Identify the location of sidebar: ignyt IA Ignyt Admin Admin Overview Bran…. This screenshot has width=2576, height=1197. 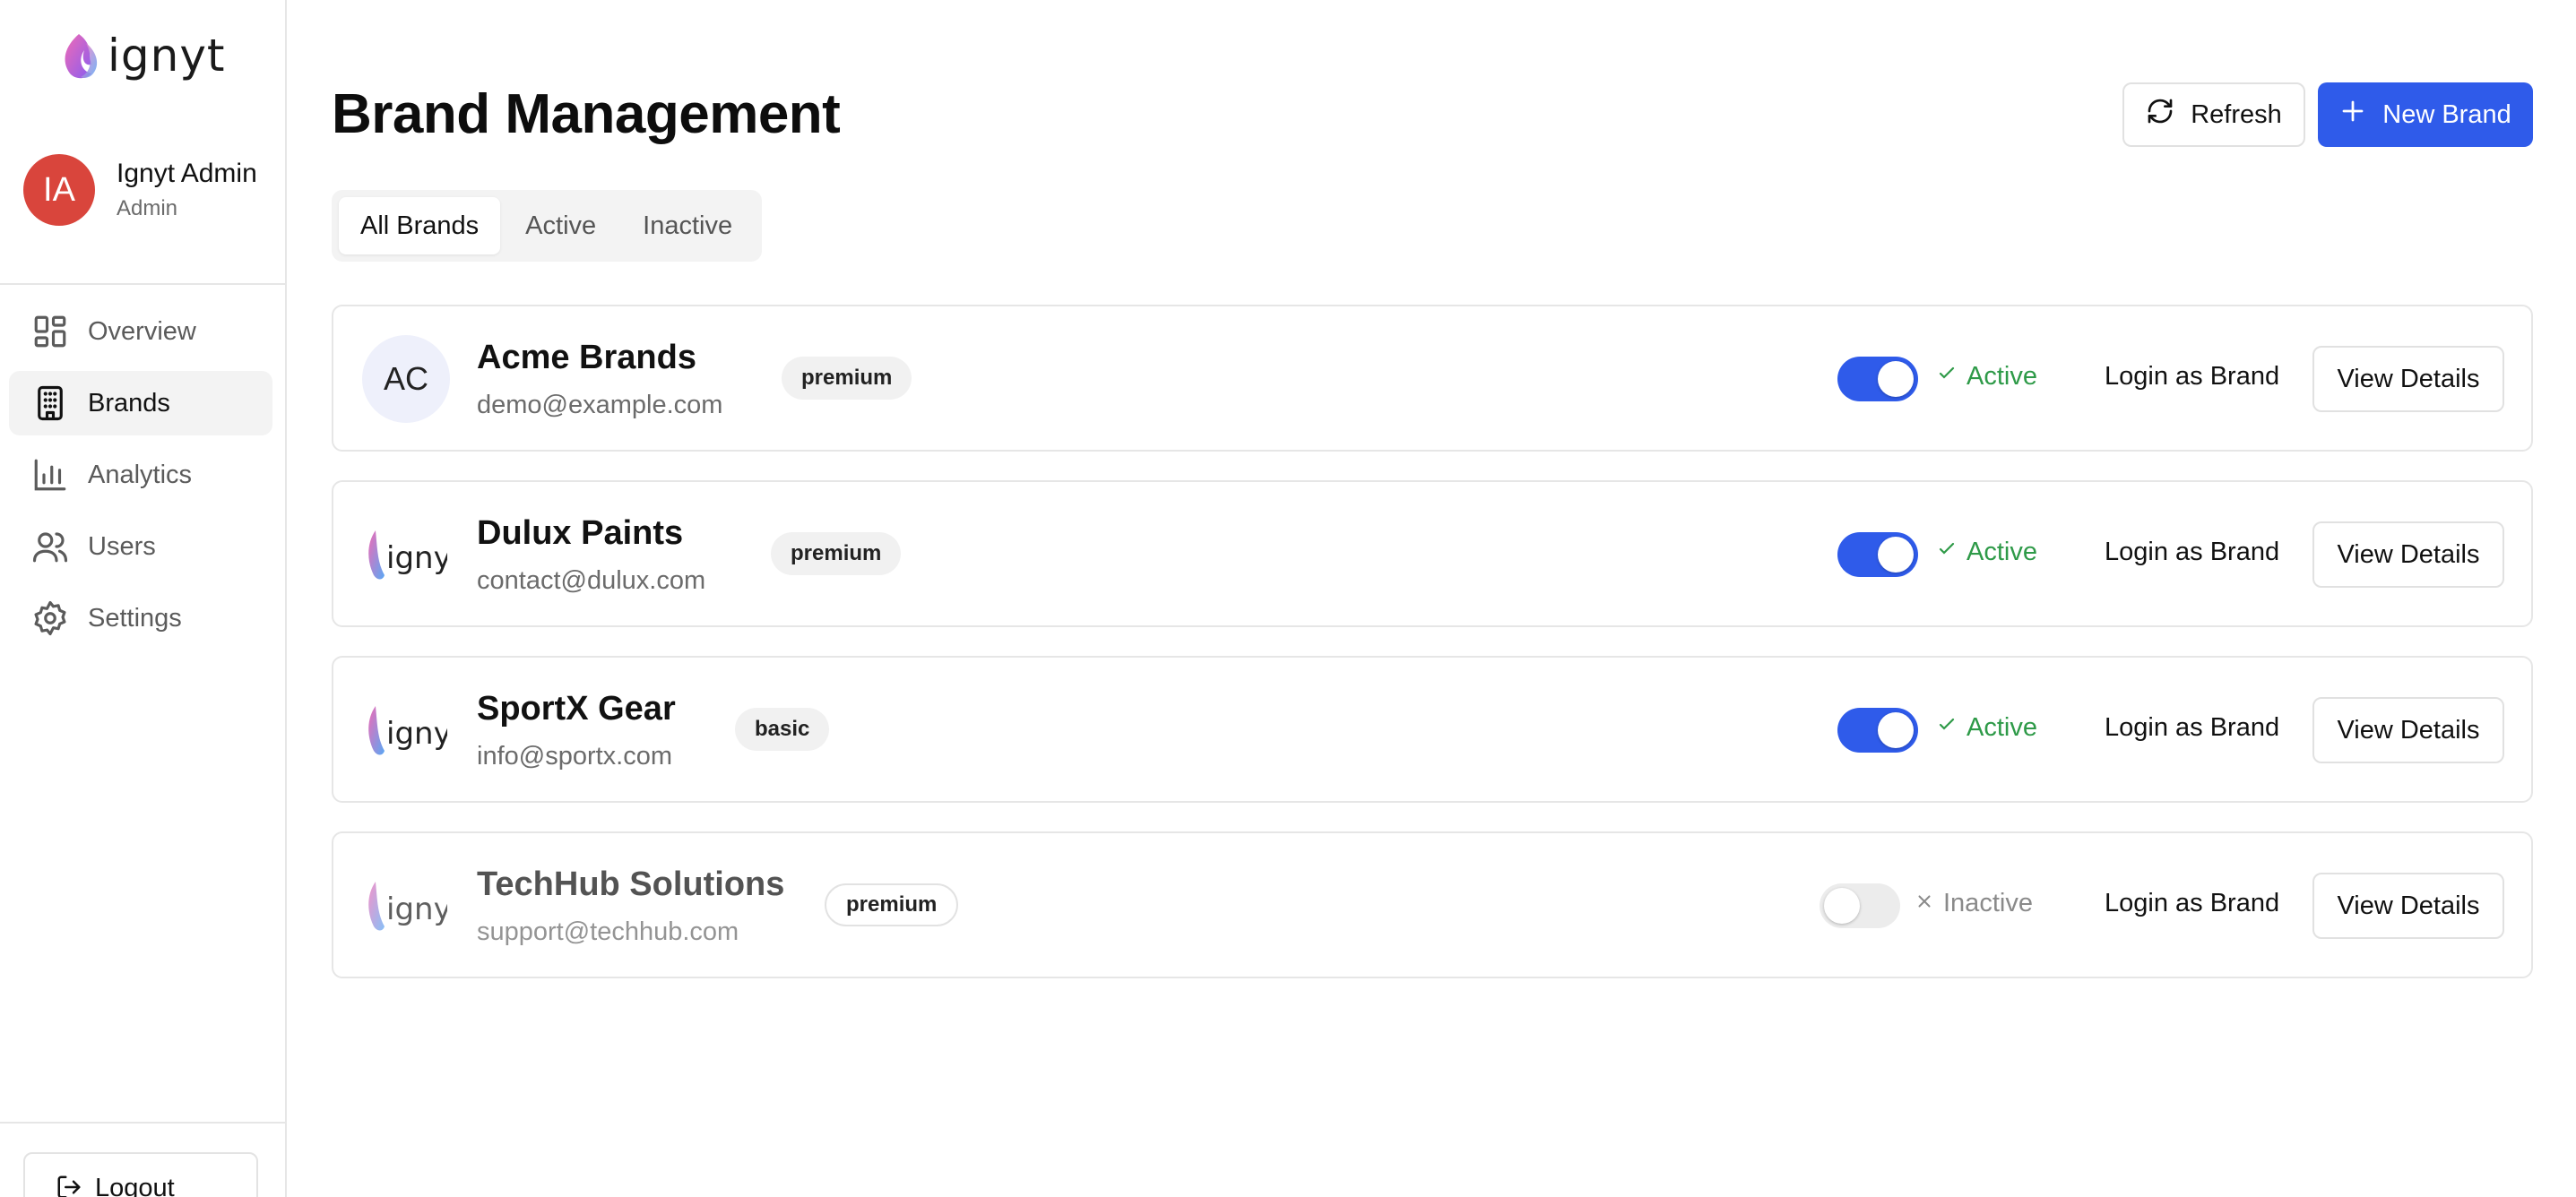
(143, 598).